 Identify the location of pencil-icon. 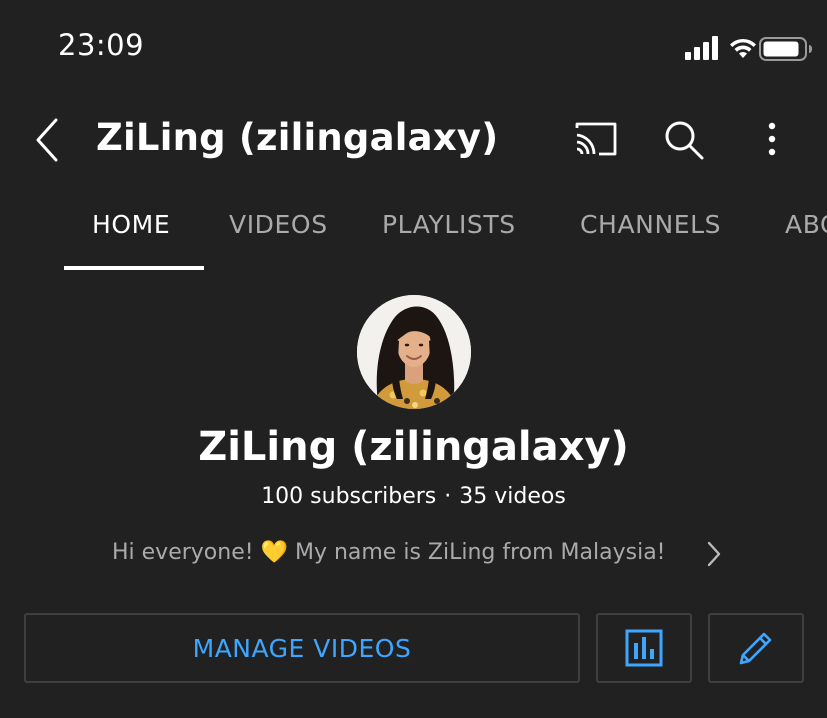
(755, 648).